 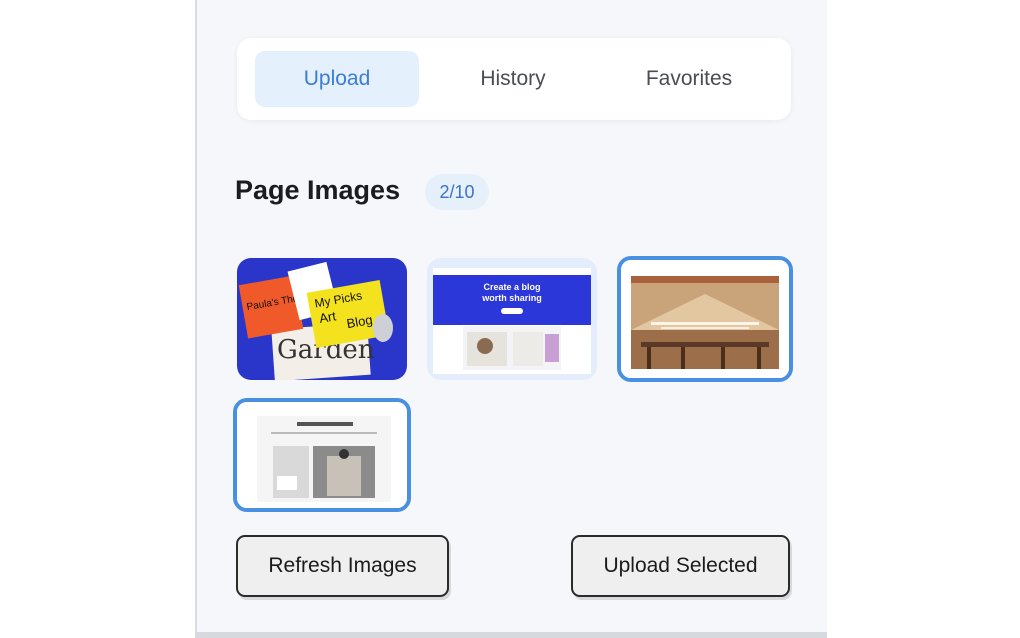 I want to click on create-blog-image: Create a blog worth sharing, so click(x=512, y=321).